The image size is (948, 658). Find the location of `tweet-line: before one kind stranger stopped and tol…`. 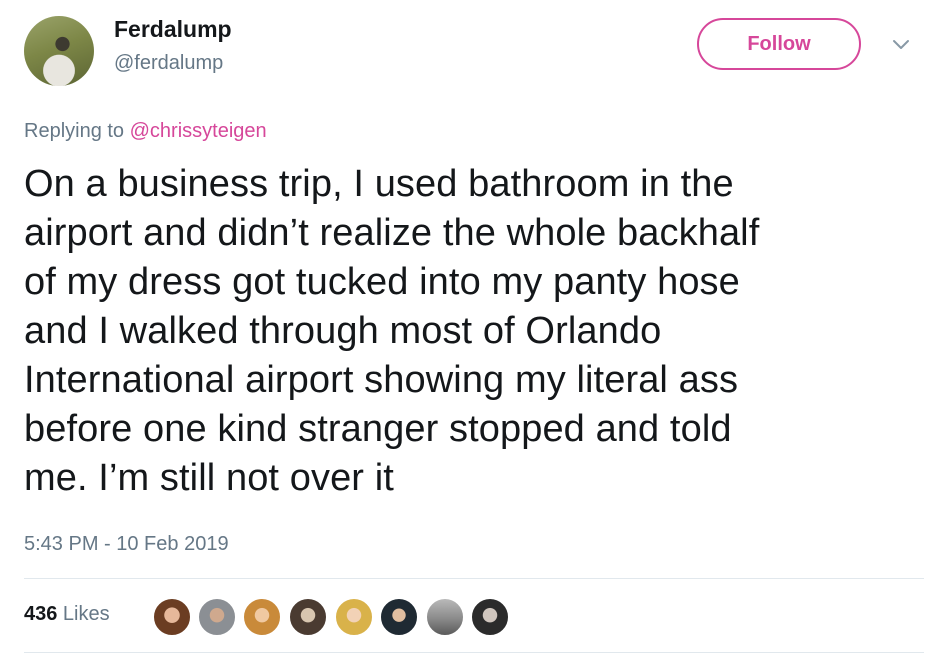

tweet-line: before one kind stranger stopped and tol… is located at coordinates (378, 429).